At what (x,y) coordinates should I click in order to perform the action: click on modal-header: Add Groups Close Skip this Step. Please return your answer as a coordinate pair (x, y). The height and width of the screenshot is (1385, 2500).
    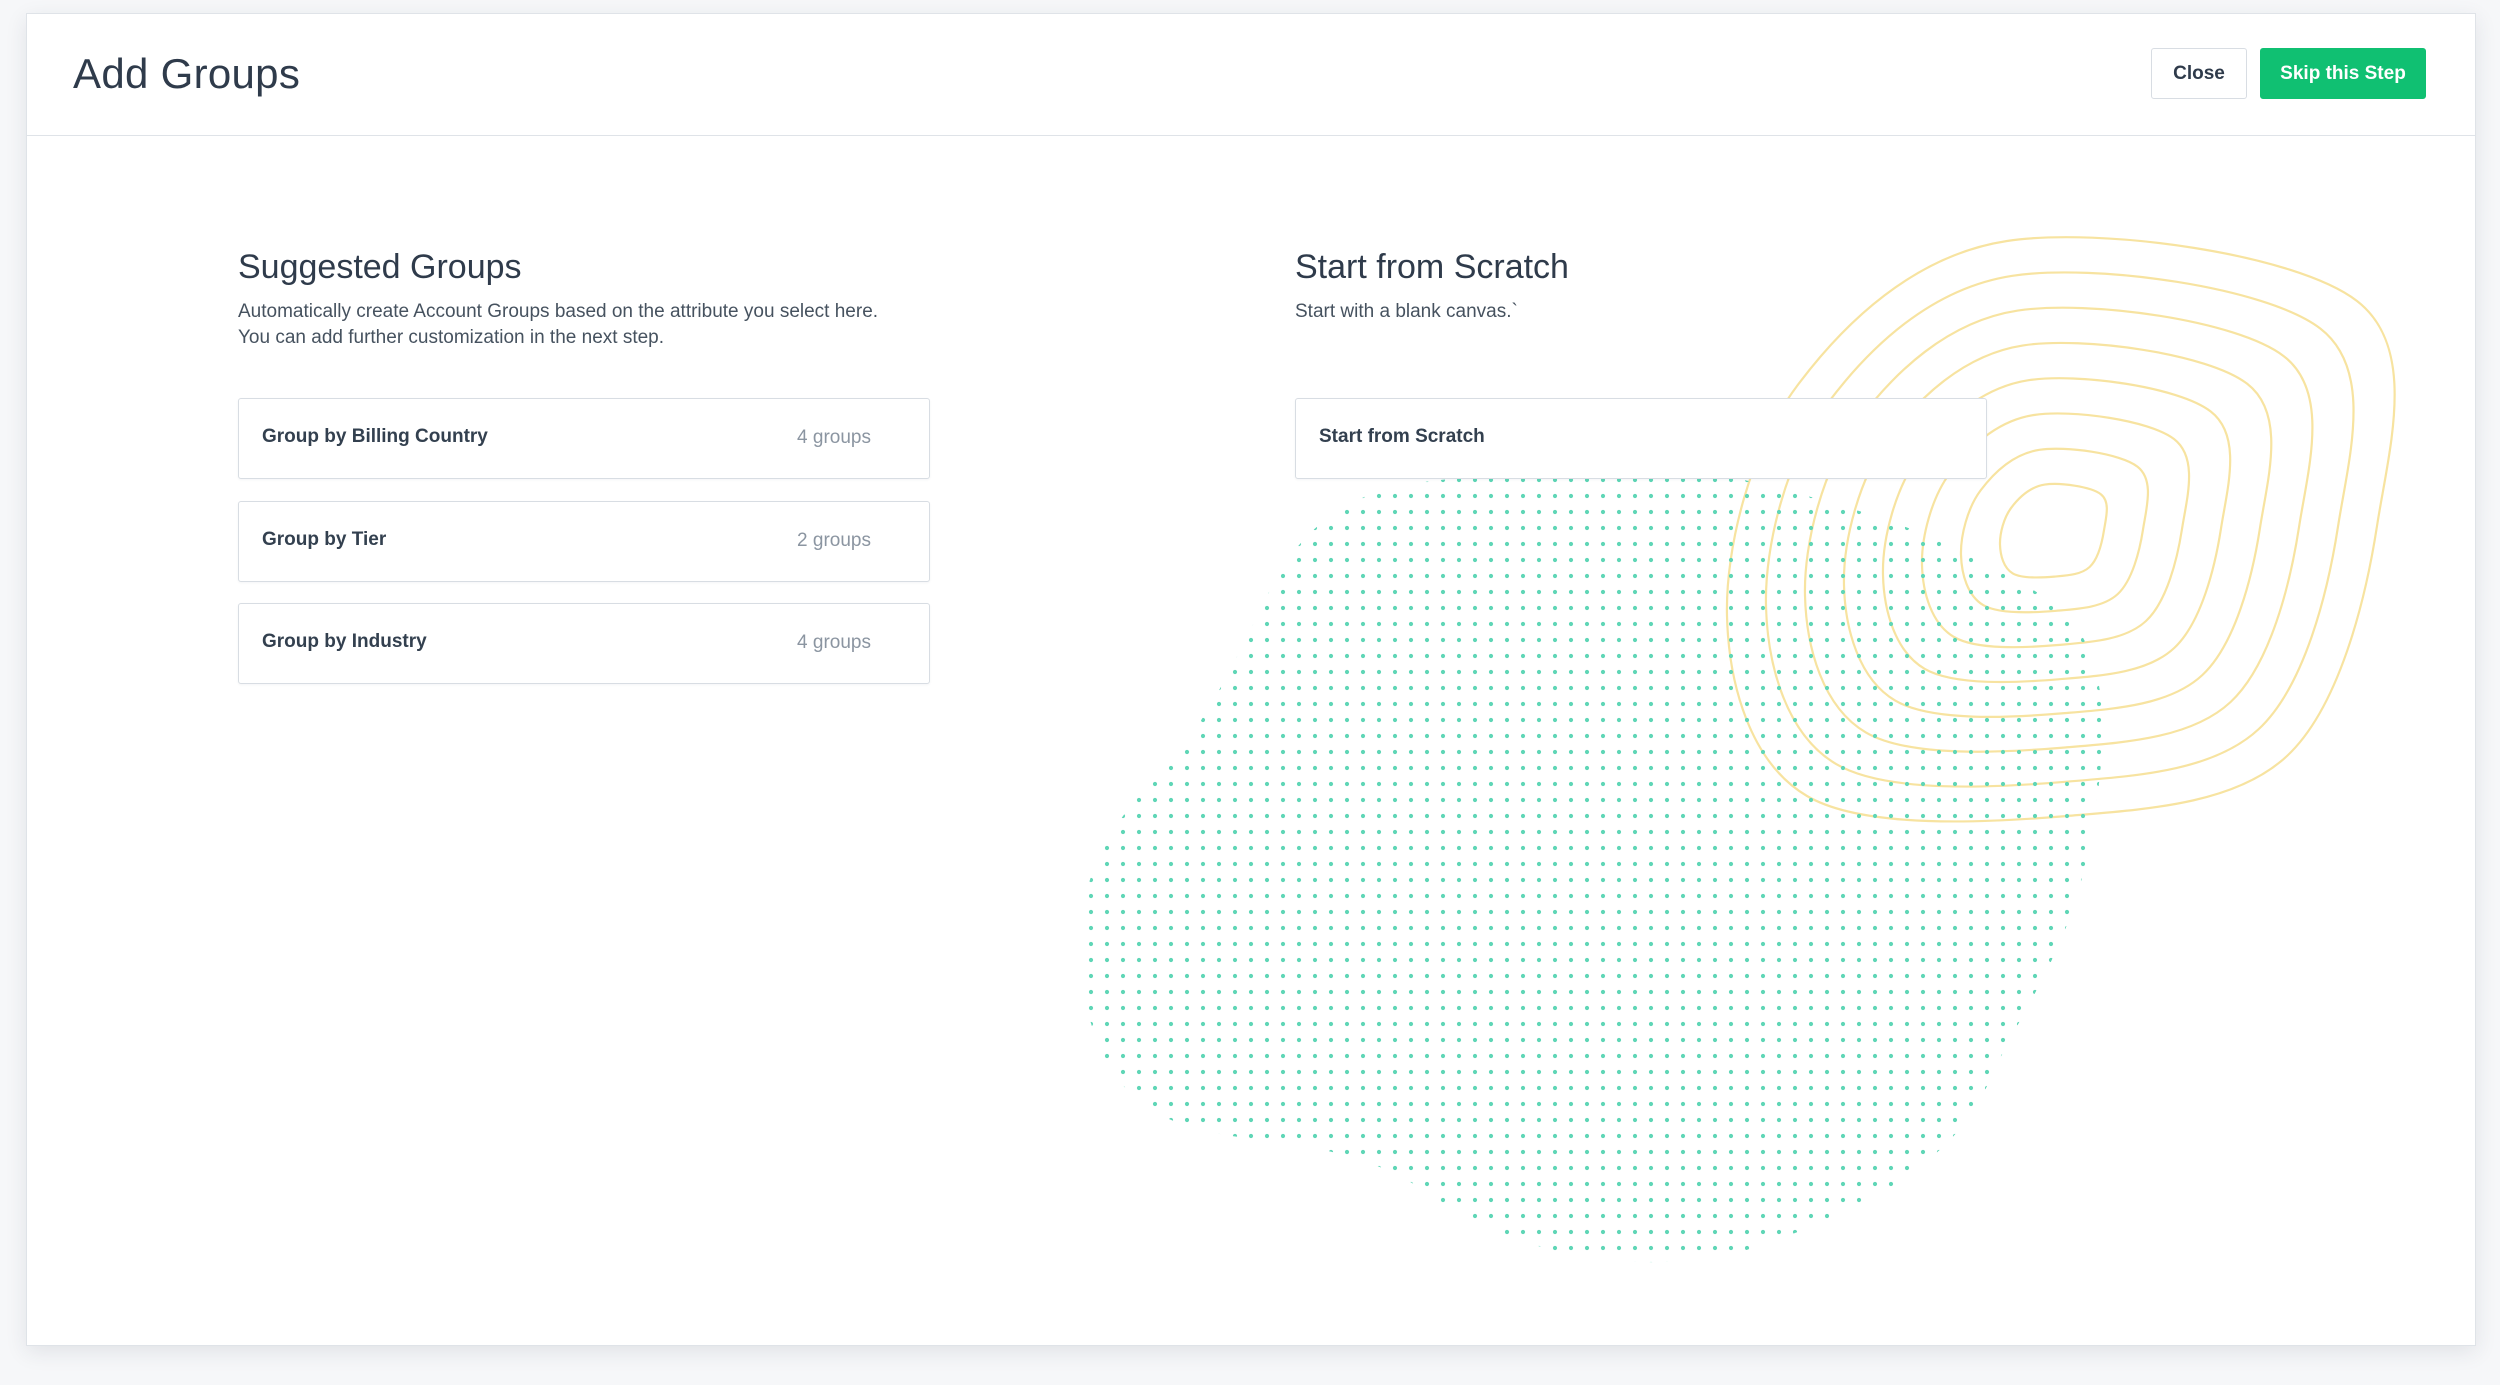
    Looking at the image, I should click on (1251, 75).